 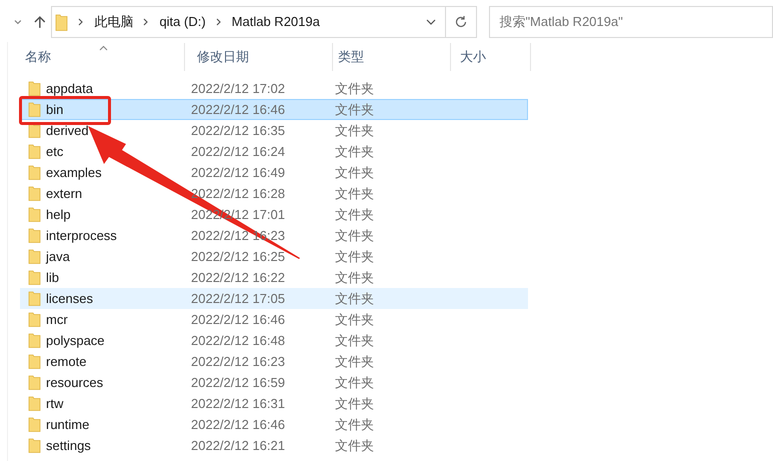 What do you see at coordinates (39, 22) in the screenshot?
I see `up-arrow-icon` at bounding box center [39, 22].